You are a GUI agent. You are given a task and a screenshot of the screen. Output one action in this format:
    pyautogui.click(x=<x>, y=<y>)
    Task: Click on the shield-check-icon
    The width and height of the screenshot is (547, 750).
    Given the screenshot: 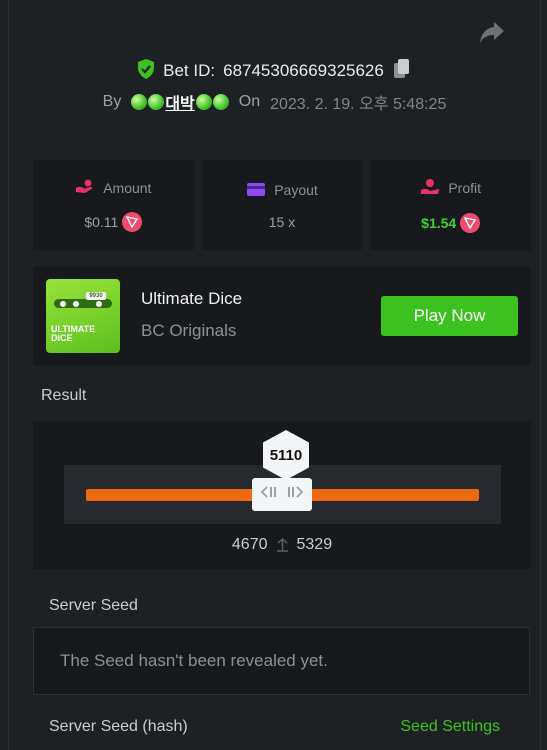 What is the action you would take?
    pyautogui.click(x=146, y=71)
    